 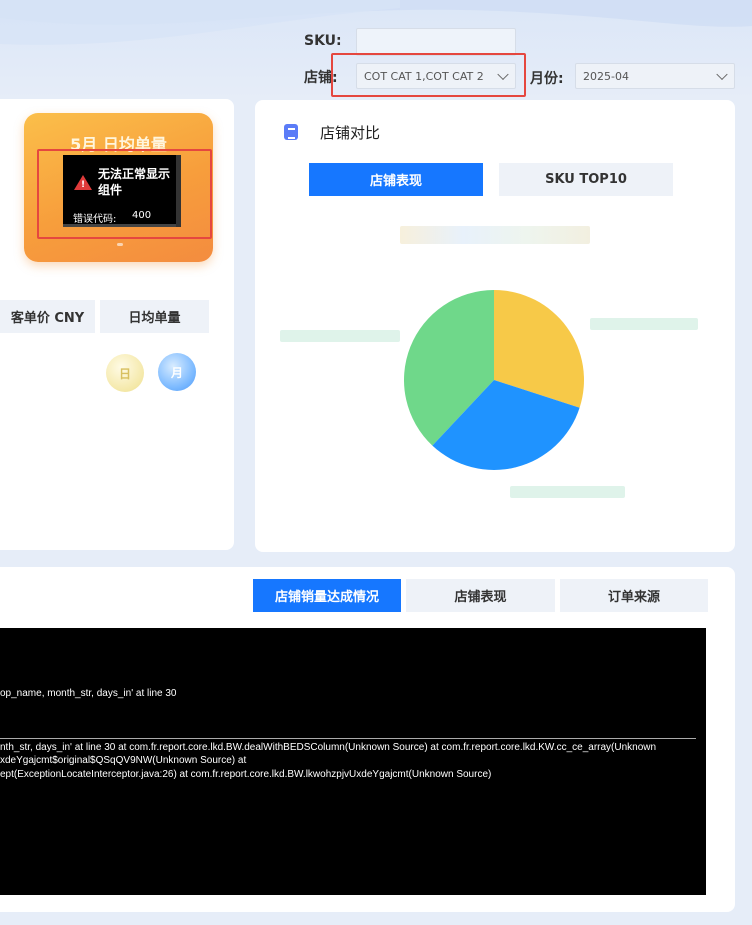 What do you see at coordinates (327, 595) in the screenshot?
I see `tab-store-sales-achievement: 店铺销量达成情况` at bounding box center [327, 595].